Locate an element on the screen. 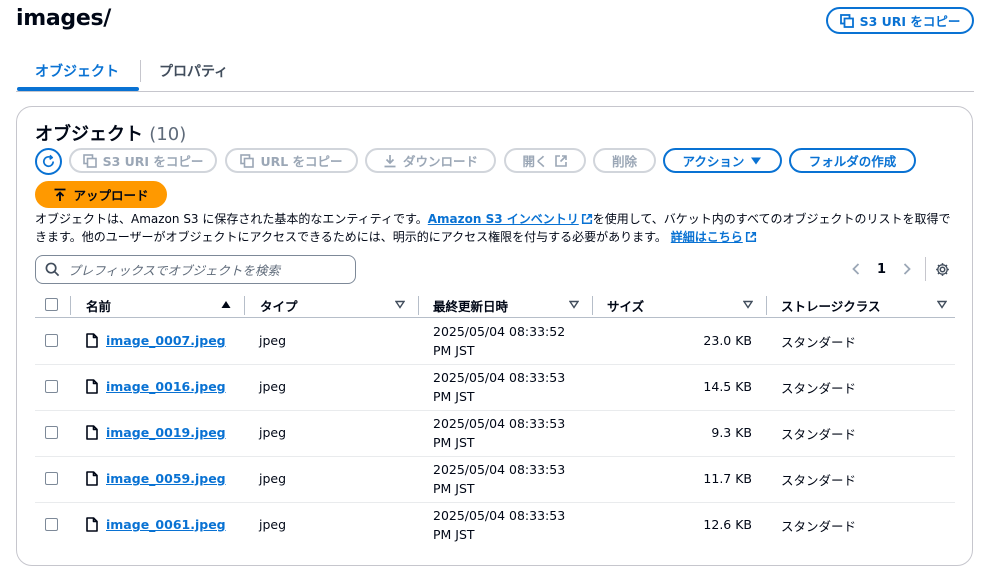 This screenshot has height=566, width=987. panel-title: オブジェクト (10) is located at coordinates (110, 133).